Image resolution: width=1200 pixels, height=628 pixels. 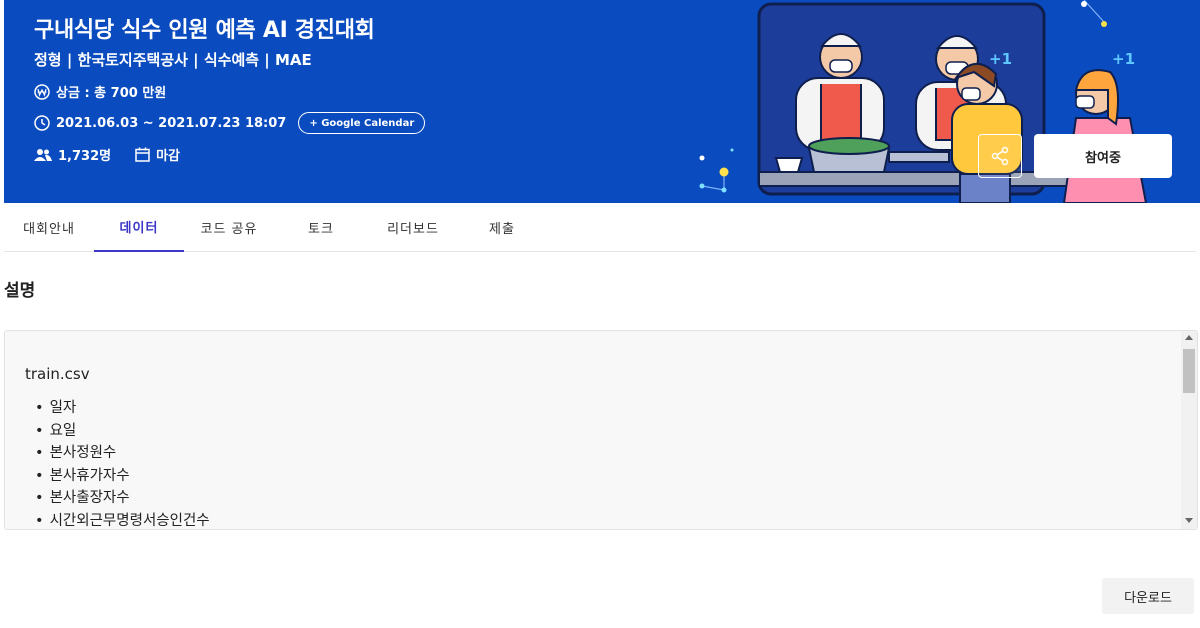 I want to click on calendar-icon, so click(x=142, y=154).